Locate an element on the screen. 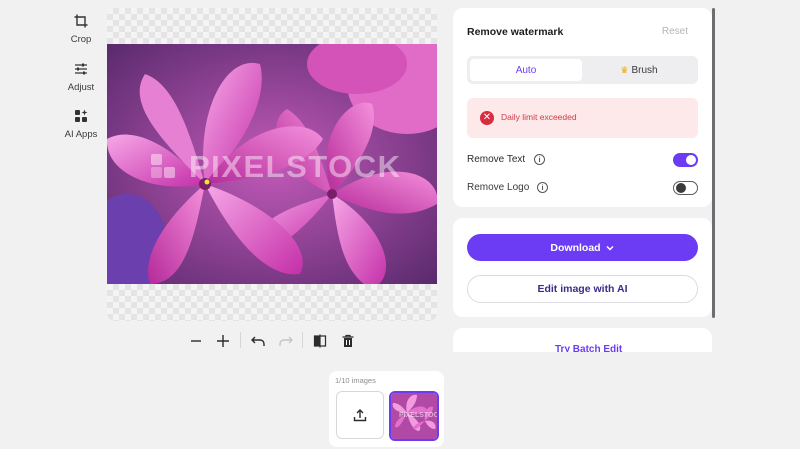 The width and height of the screenshot is (800, 449). delete-button is located at coordinates (348, 341).